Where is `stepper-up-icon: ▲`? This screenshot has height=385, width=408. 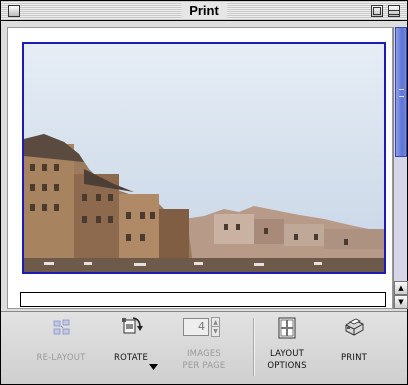
stepper-up-icon: ▲ is located at coordinates (215, 322).